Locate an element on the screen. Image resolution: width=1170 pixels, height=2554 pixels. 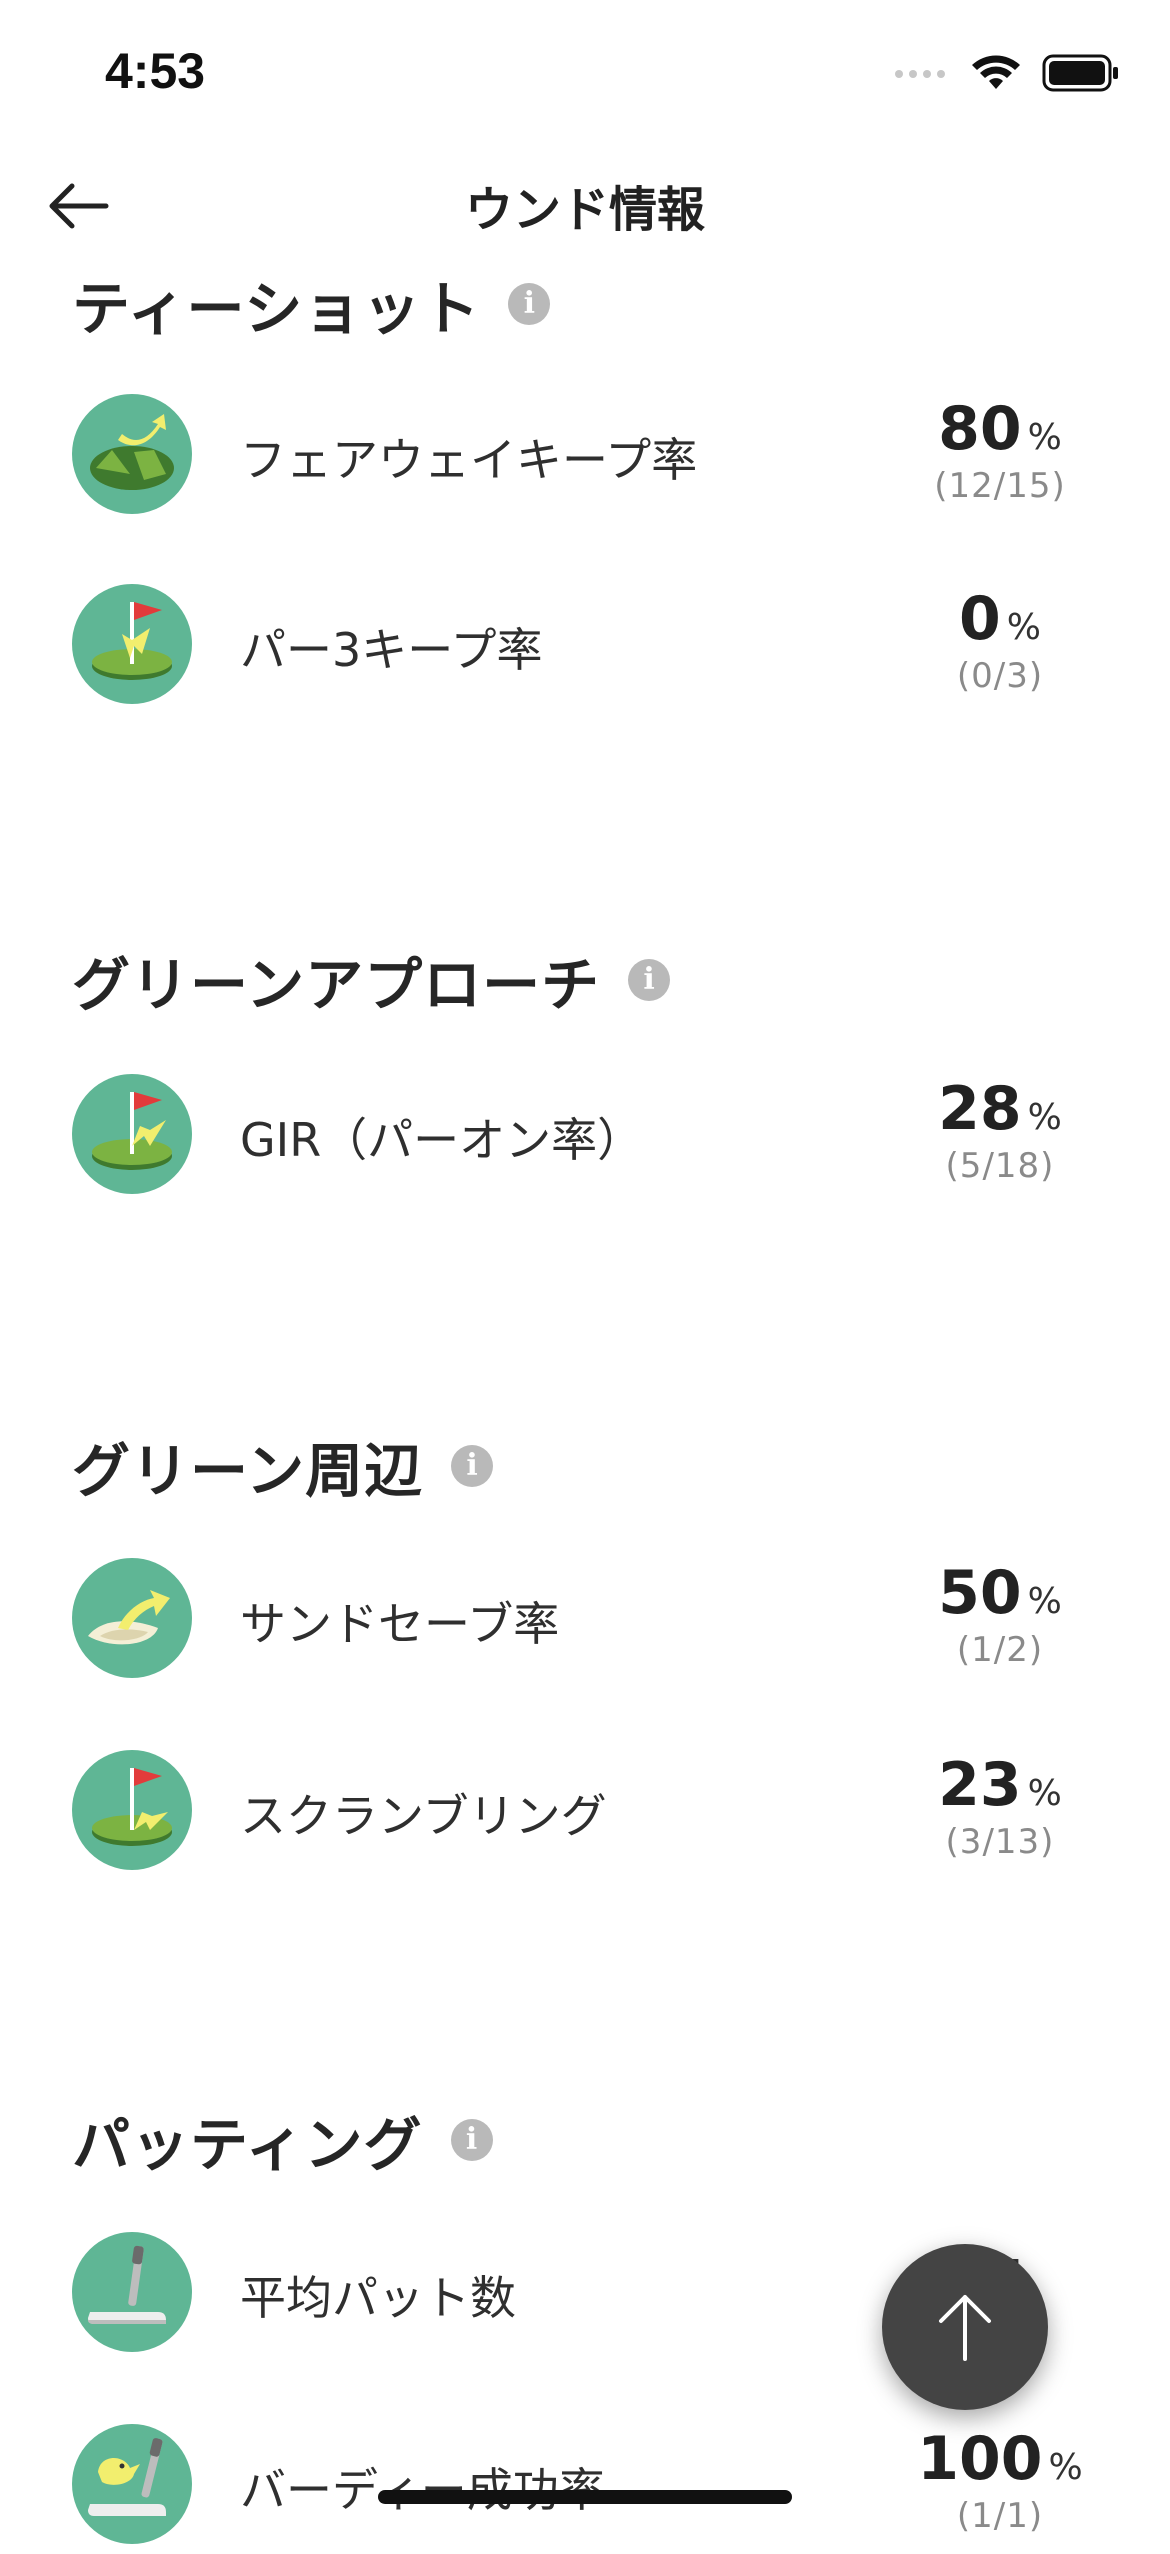
stat-detail: (0/3) is located at coordinates (1000, 676).